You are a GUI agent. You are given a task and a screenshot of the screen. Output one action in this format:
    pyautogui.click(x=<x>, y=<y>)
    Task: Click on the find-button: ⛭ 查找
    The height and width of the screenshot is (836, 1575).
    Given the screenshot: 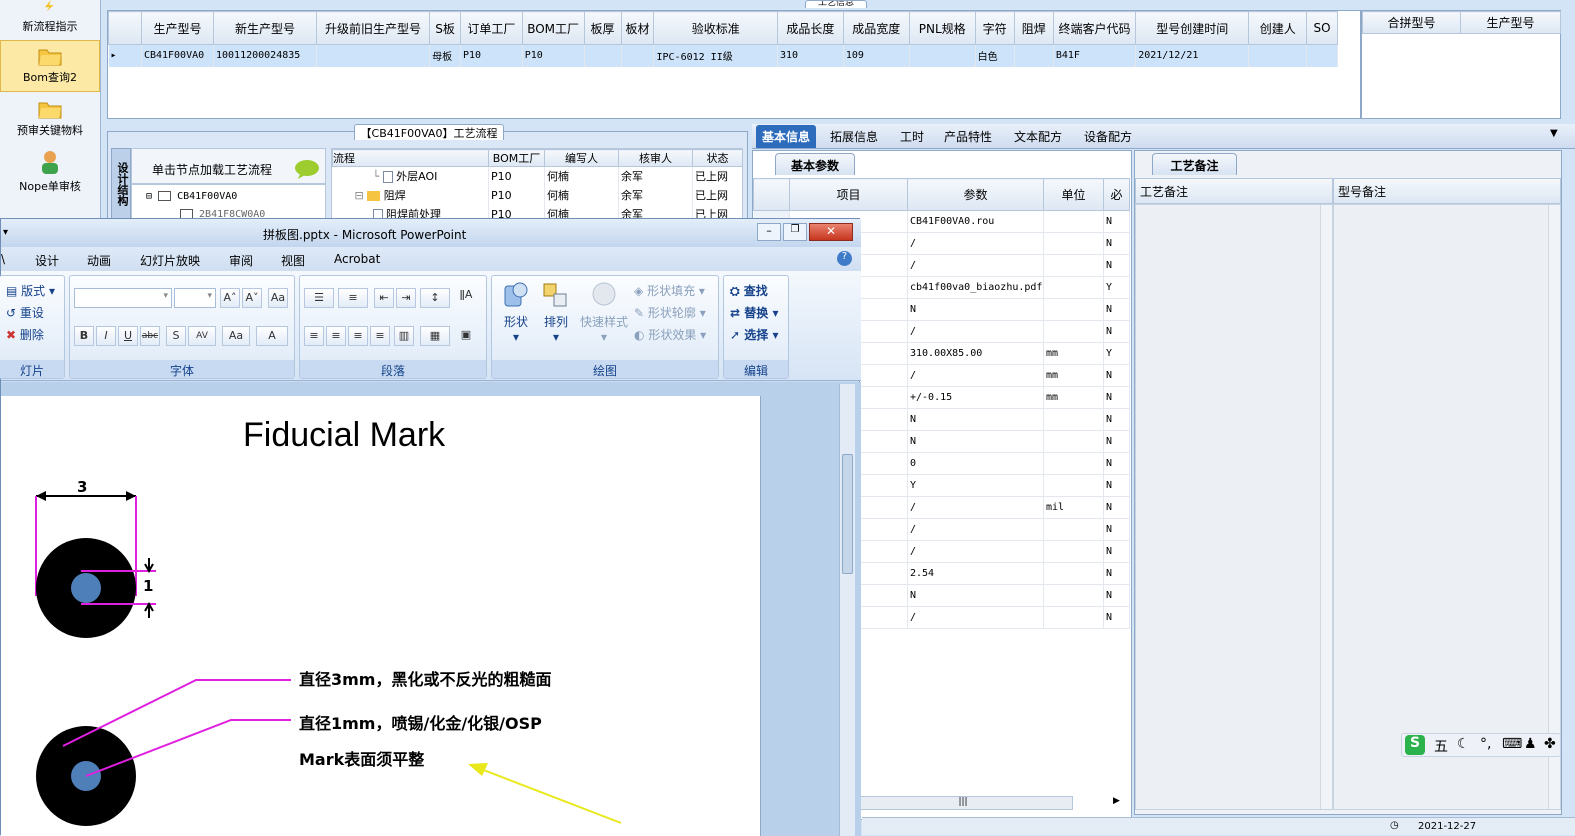 What is the action you would take?
    pyautogui.click(x=749, y=290)
    